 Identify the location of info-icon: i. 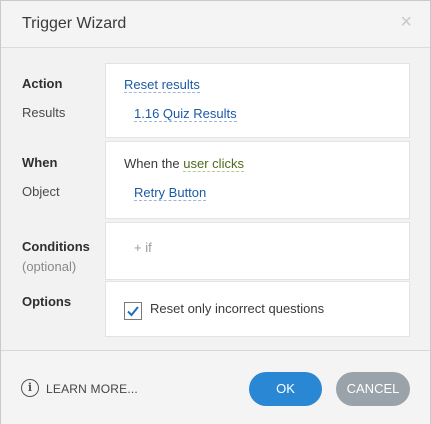
(30, 388).